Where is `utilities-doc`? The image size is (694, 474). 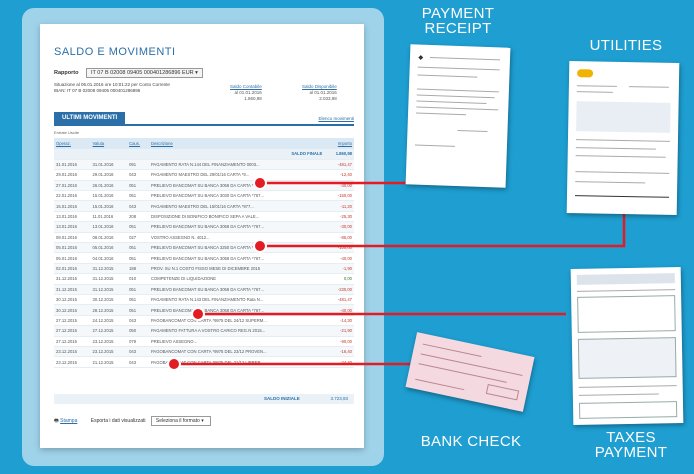
utilities-doc is located at coordinates (623, 138).